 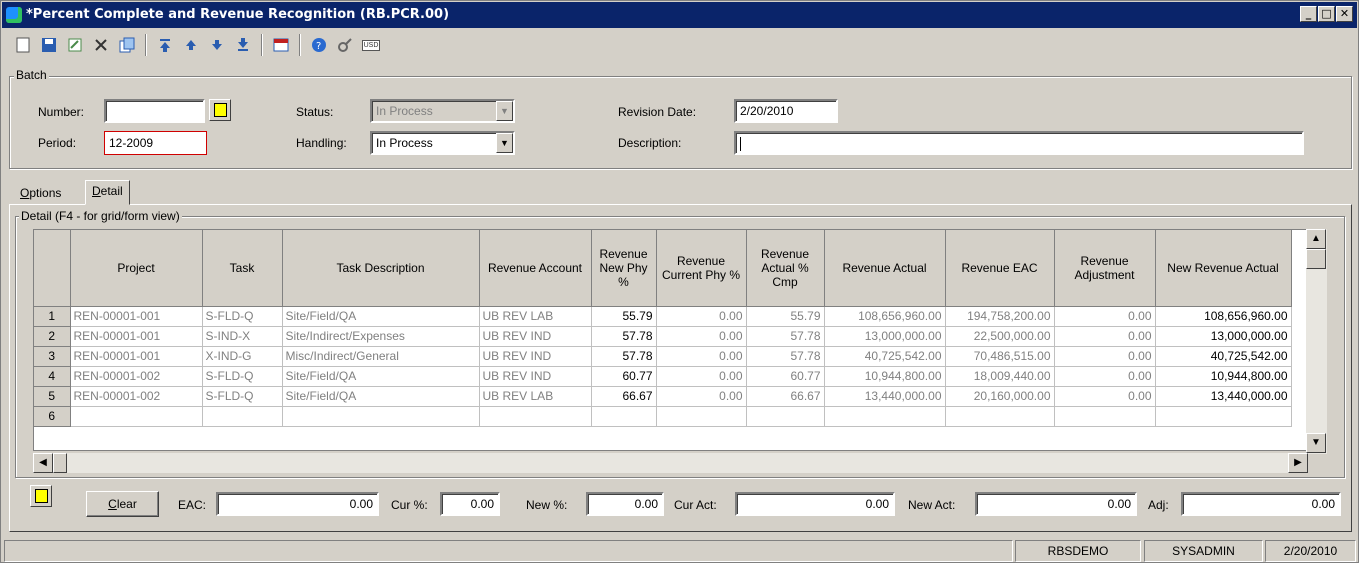 What do you see at coordinates (122, 504) in the screenshot?
I see `clear-button: Clear` at bounding box center [122, 504].